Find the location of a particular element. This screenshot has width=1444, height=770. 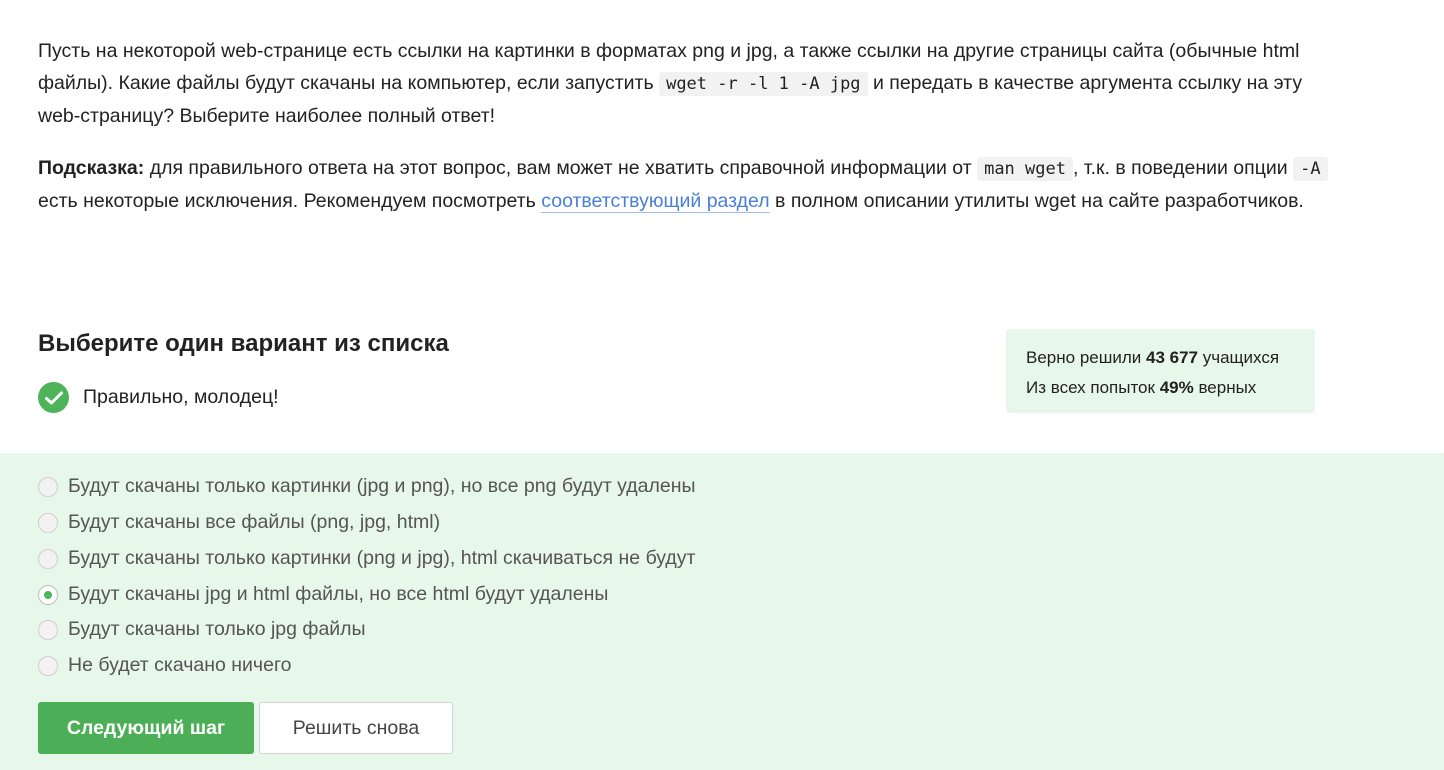

feedback-message: Правильно, молодец! is located at coordinates (158, 397).